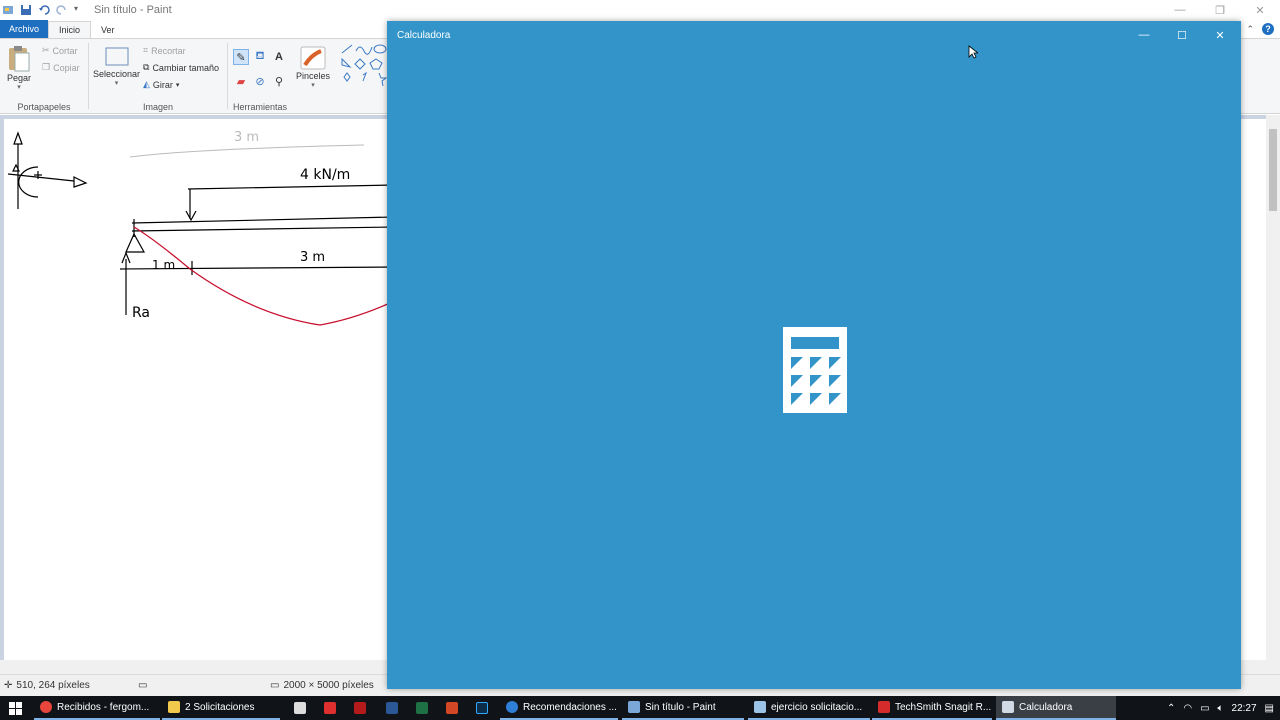 The width and height of the screenshot is (1280, 720). What do you see at coordinates (313, 85) in the screenshot?
I see `brushes-dropdown-icon: ▾` at bounding box center [313, 85].